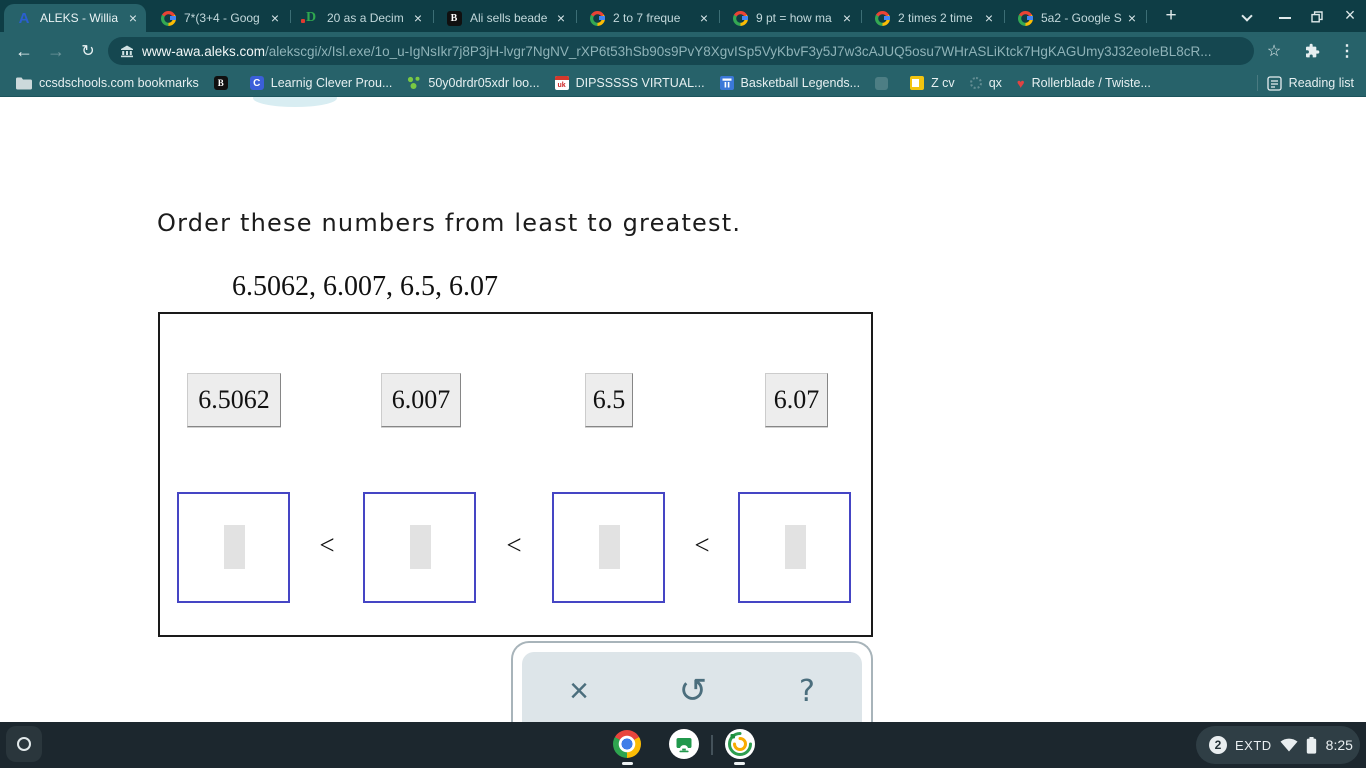 The width and height of the screenshot is (1366, 768). Describe the element at coordinates (807, 691) in the screenshot. I see `help-icon: ?` at that location.